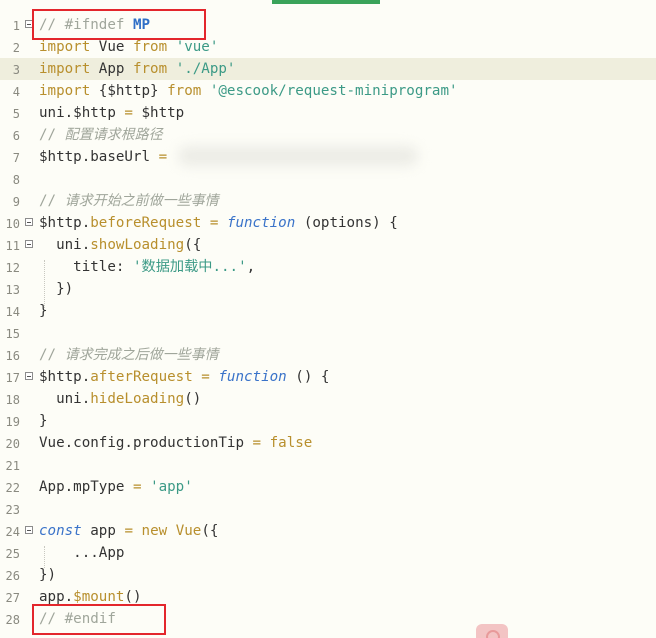  I want to click on line-number: 2, so click(16, 48).